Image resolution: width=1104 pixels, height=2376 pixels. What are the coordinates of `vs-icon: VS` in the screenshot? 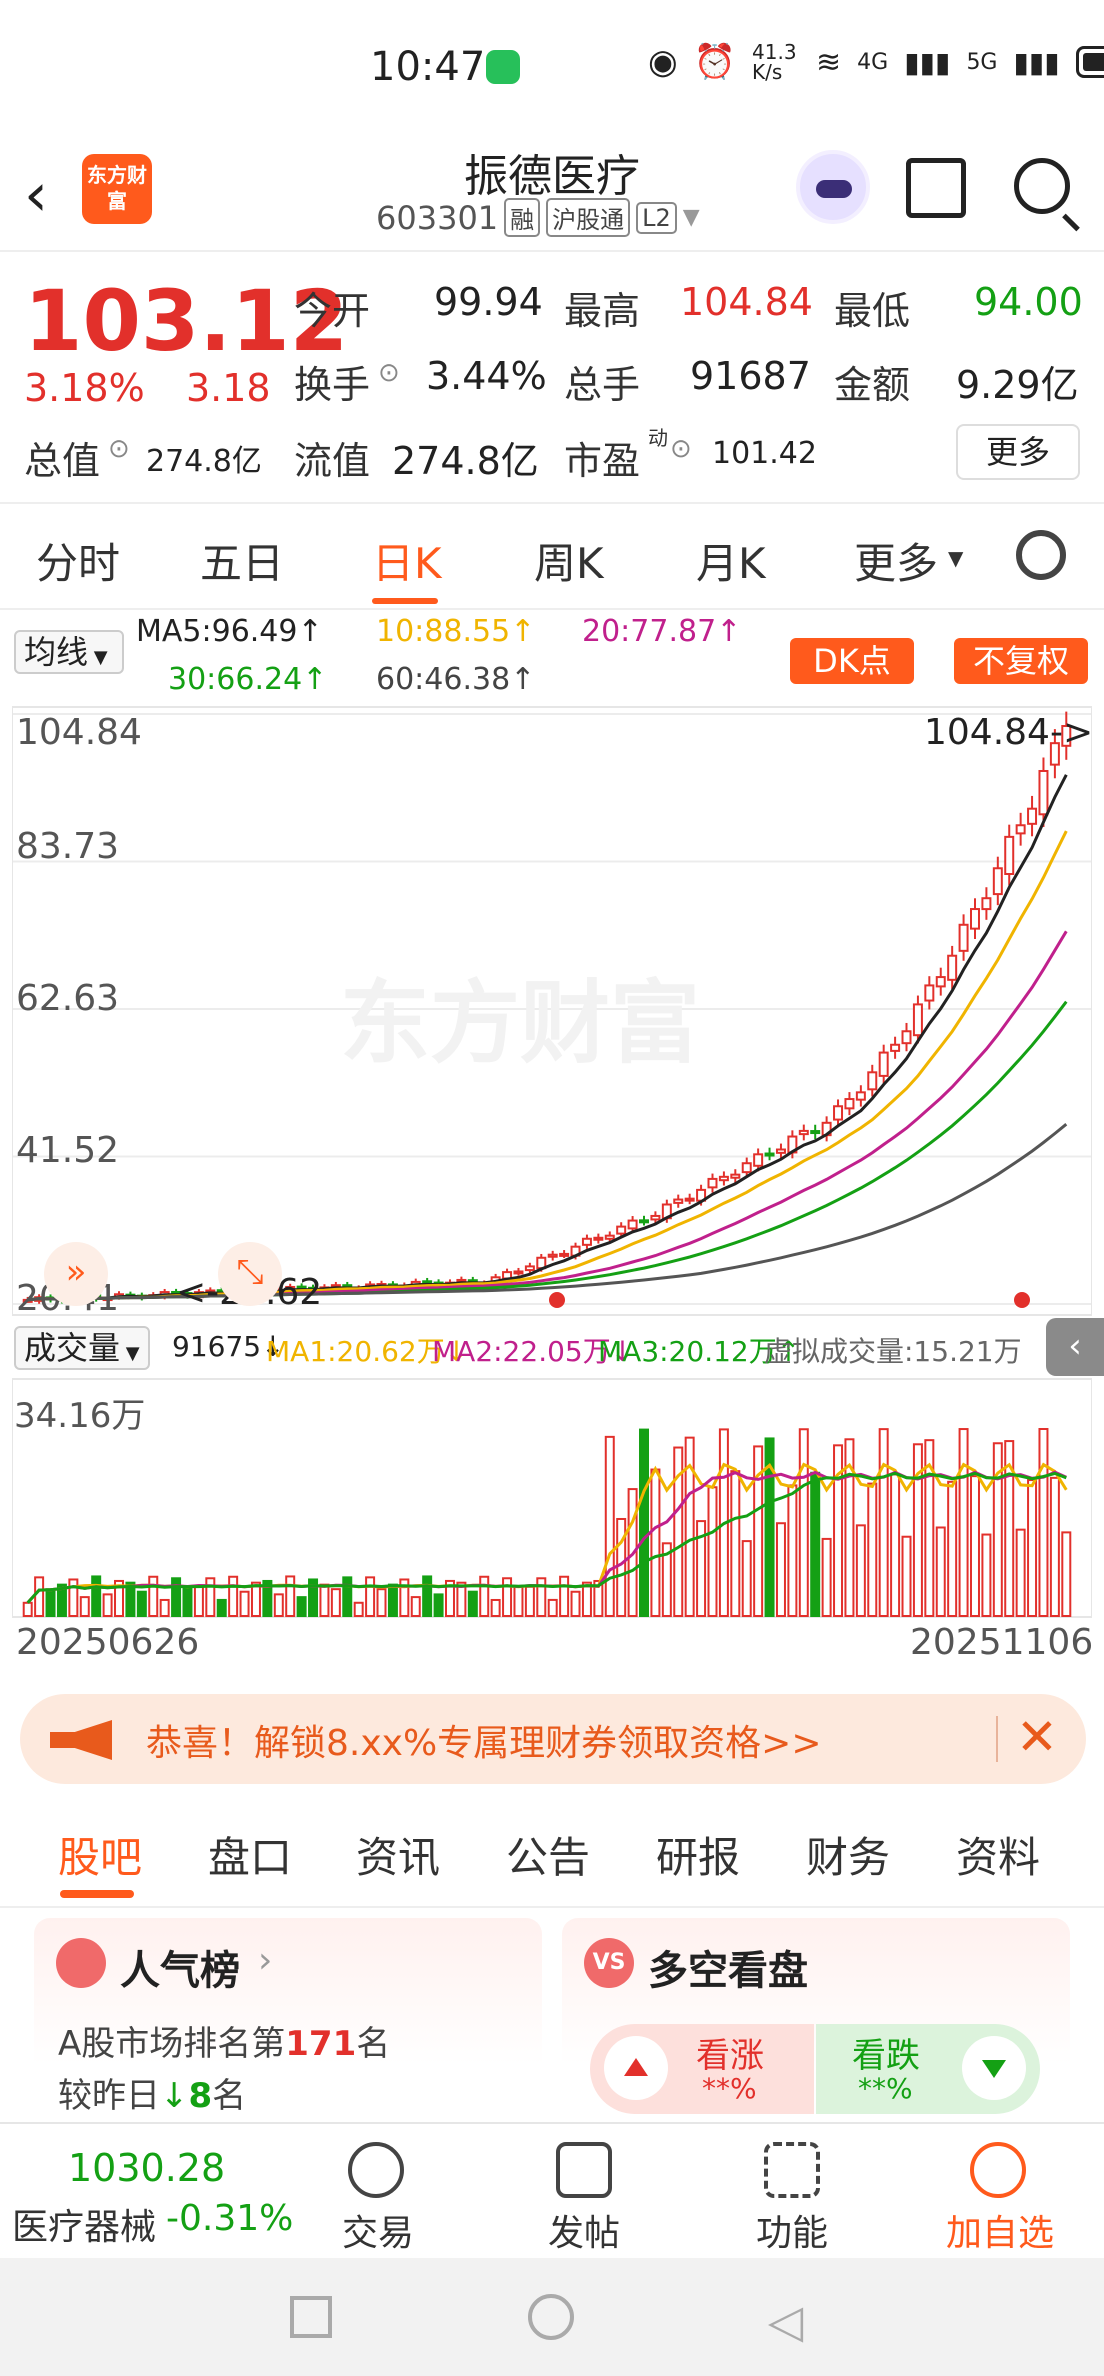 It's located at (609, 1963).